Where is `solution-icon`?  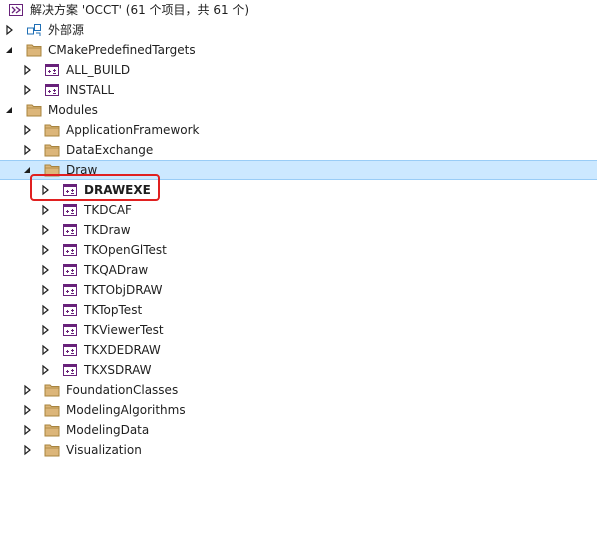
solution-icon is located at coordinates (16, 10).